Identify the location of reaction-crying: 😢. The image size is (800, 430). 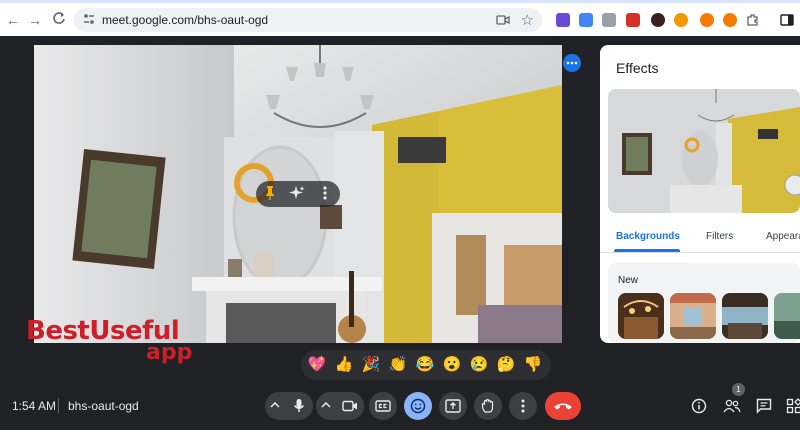
(479, 365).